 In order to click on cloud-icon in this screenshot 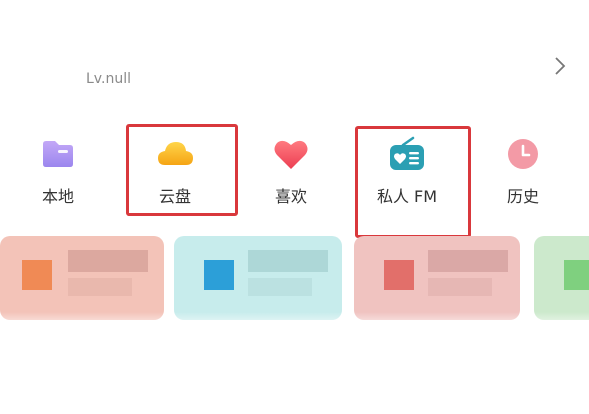, I will do `click(175, 154)`.